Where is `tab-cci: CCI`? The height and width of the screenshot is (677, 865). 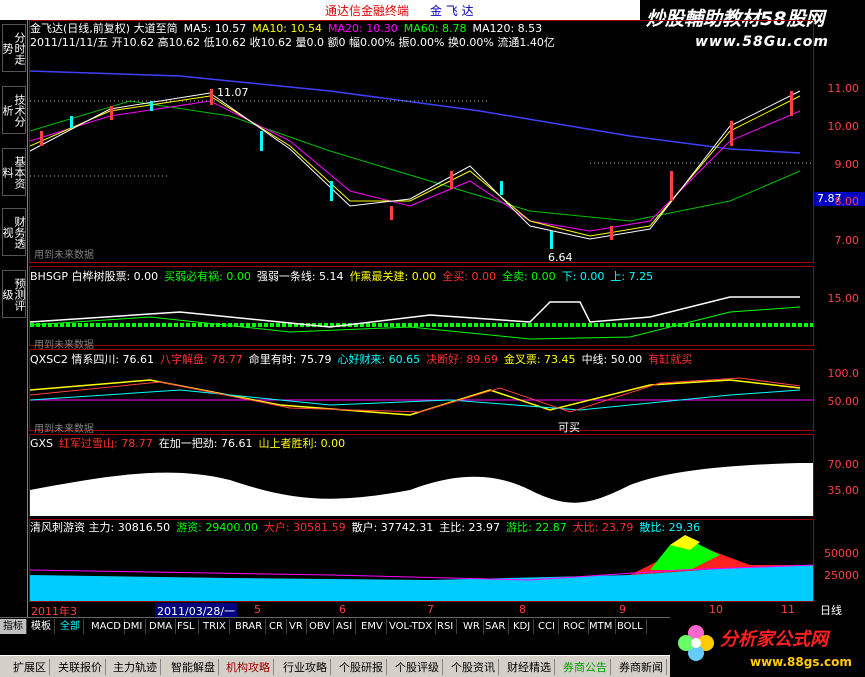
tab-cci: CCI is located at coordinates (547, 626).